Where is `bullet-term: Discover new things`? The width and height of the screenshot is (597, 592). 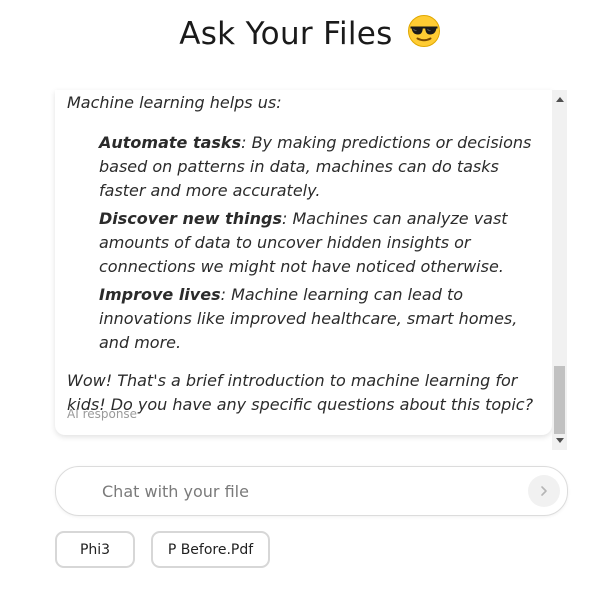 bullet-term: Discover new things is located at coordinates (190, 218).